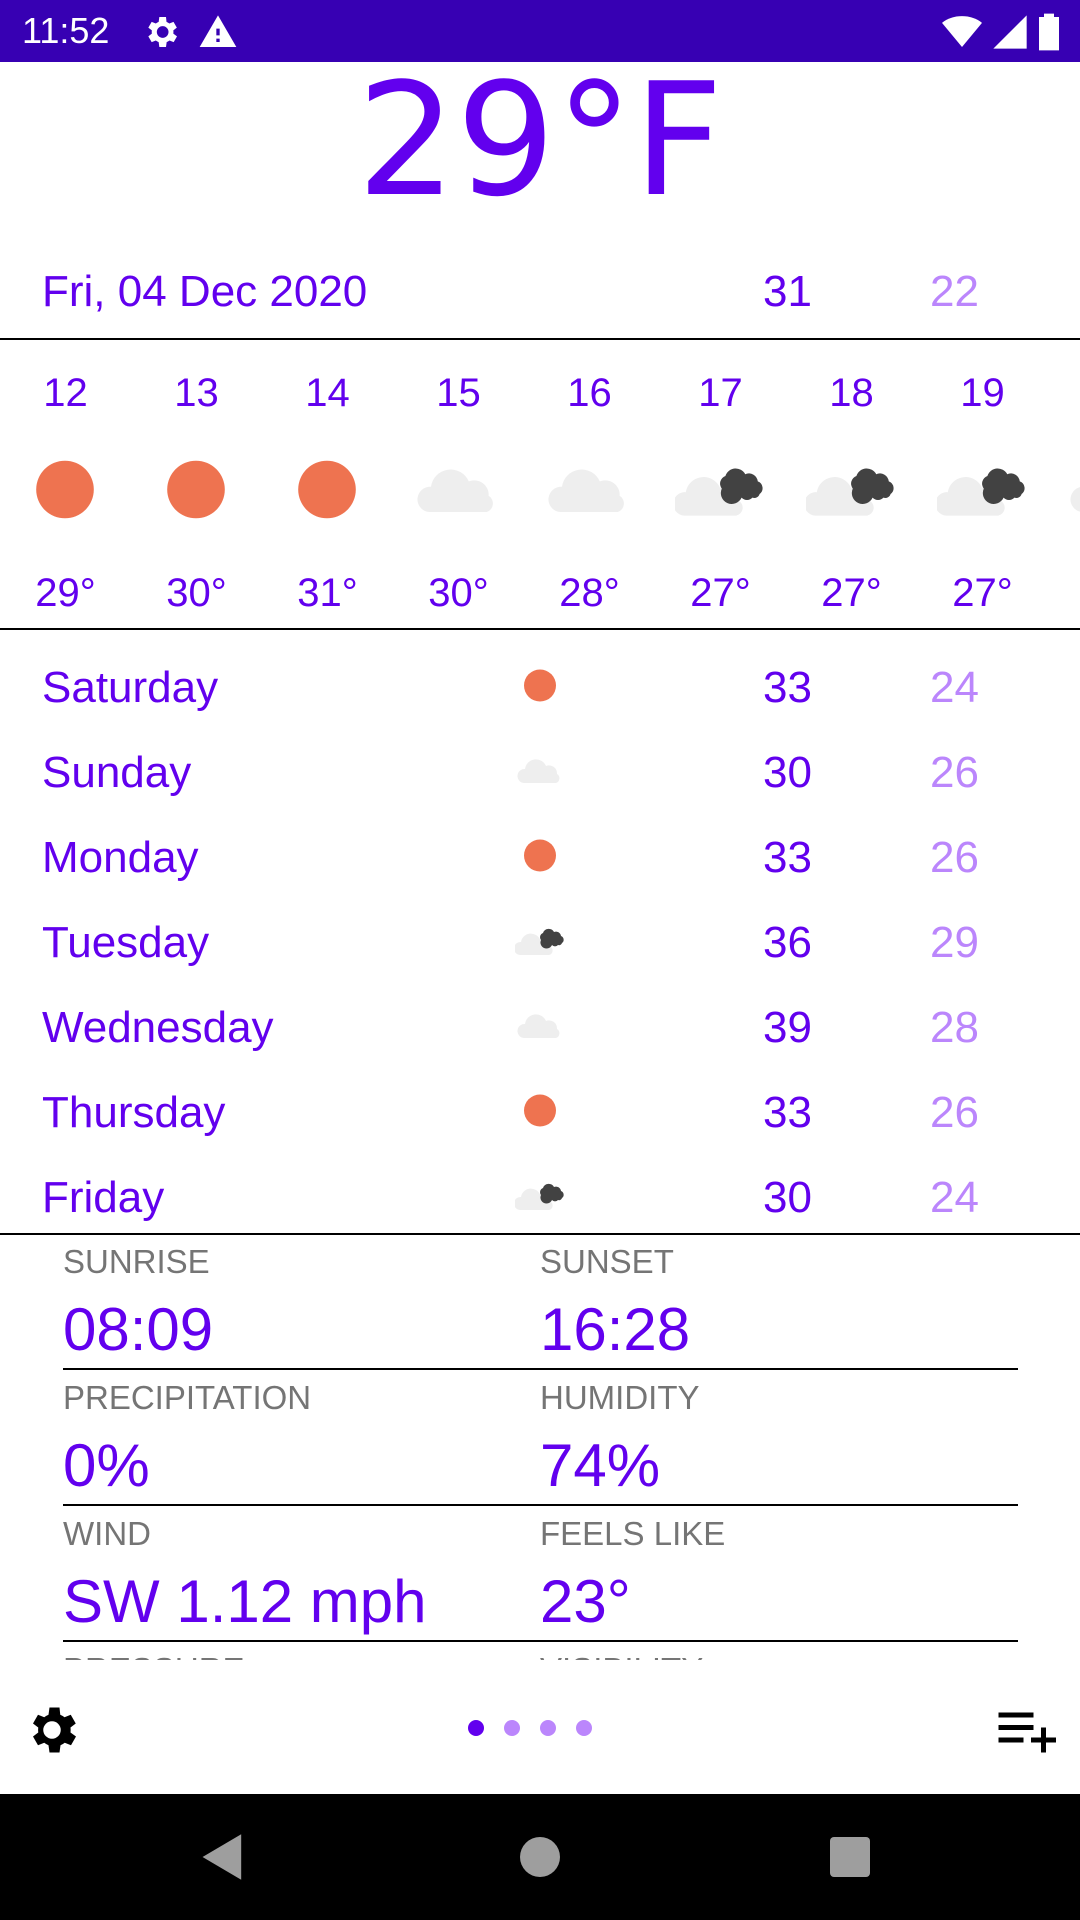  What do you see at coordinates (615, 1329) in the screenshot?
I see `sunset-value: 16:28` at bounding box center [615, 1329].